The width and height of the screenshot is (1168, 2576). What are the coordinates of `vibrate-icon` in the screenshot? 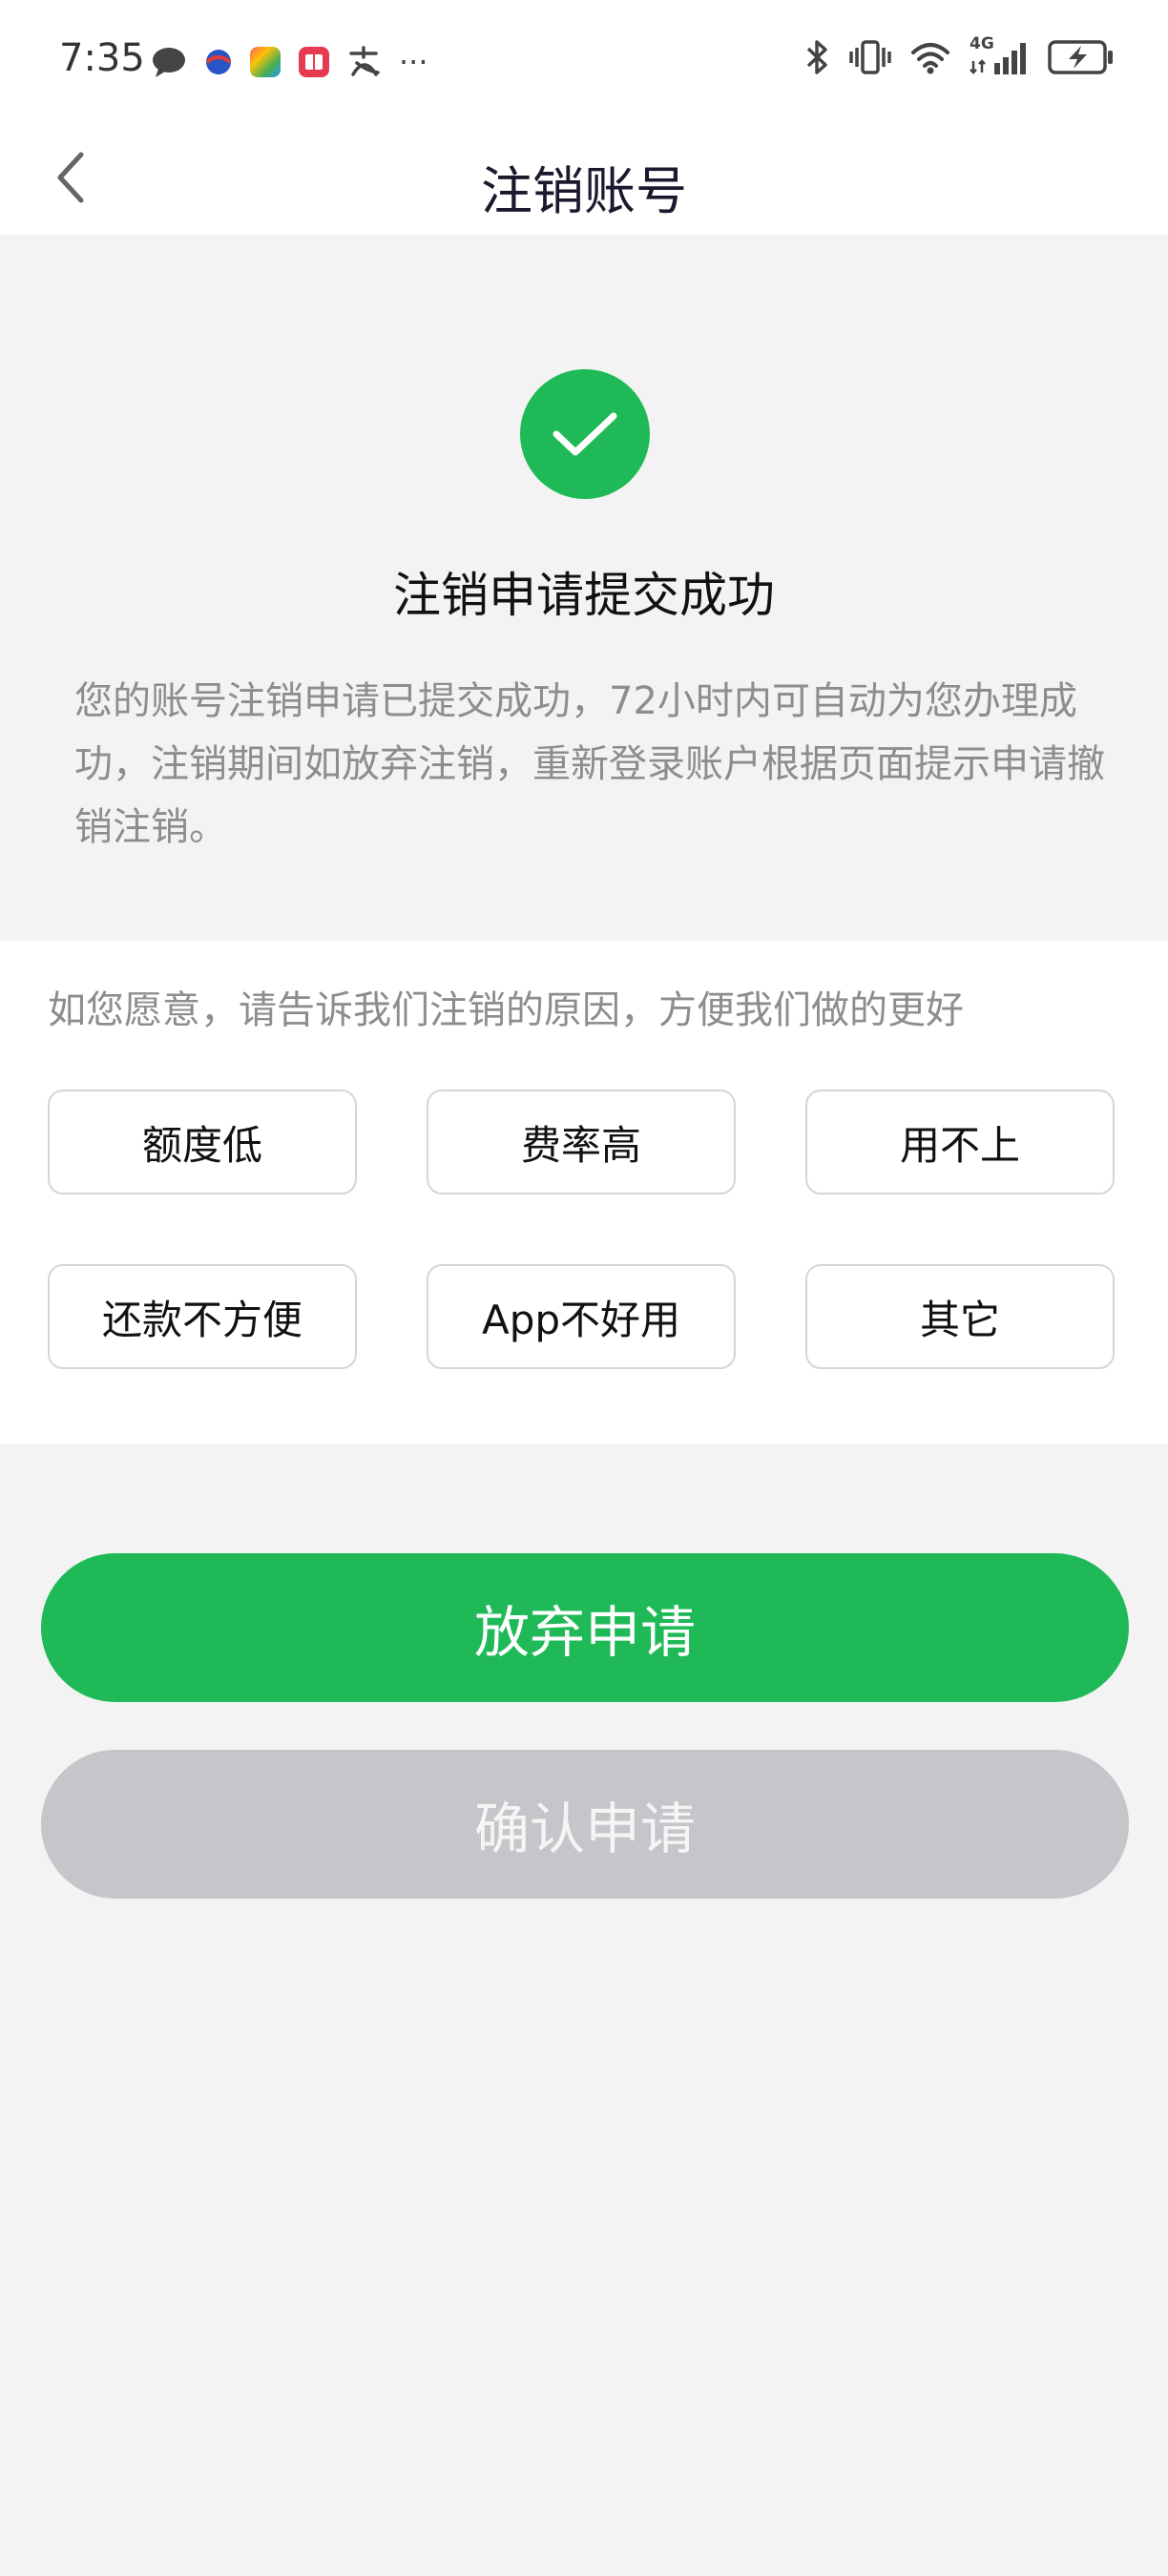 It's located at (870, 57).